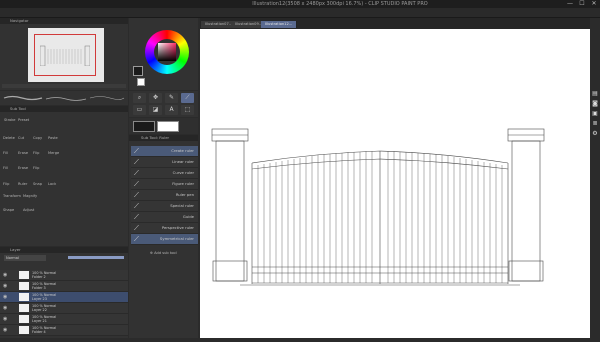 The width and height of the screenshot is (600, 342). Describe the element at coordinates (40, 168) in the screenshot. I see `flip-sel-button: Flip` at that location.